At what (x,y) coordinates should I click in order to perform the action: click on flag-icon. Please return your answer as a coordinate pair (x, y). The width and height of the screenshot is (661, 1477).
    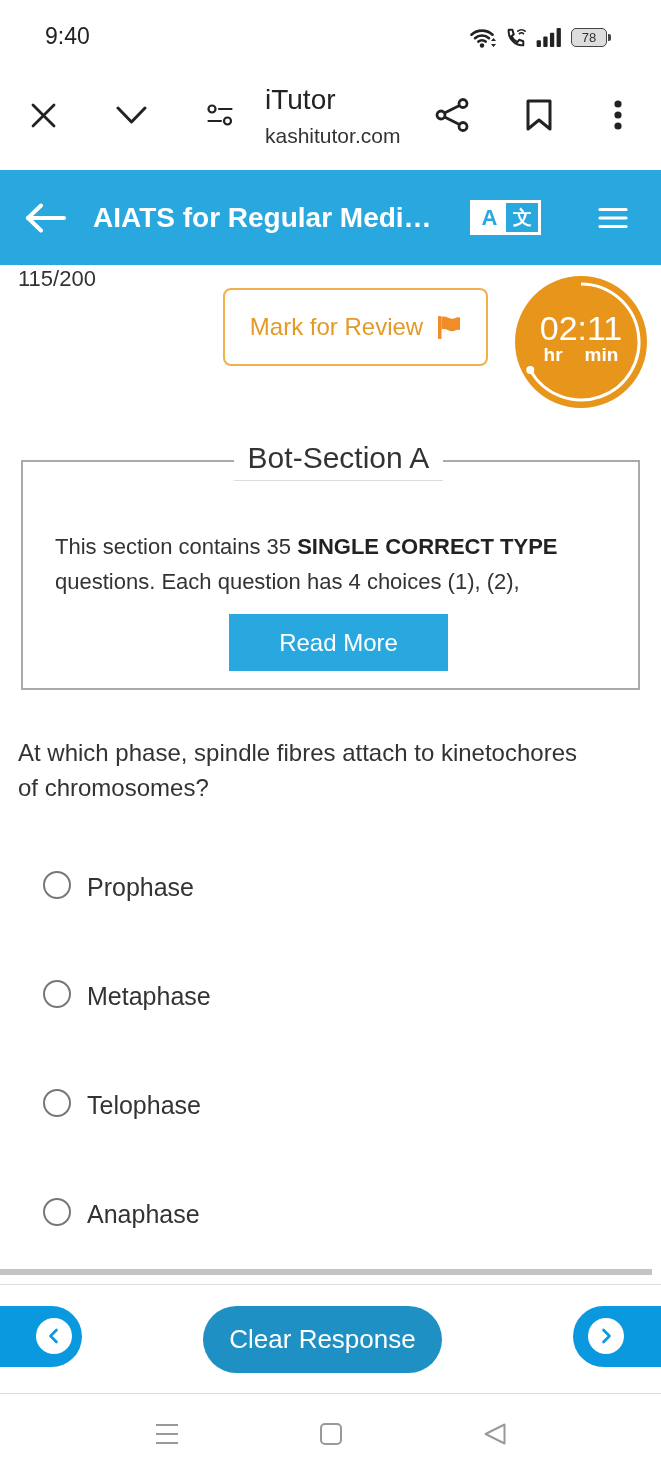
    Looking at the image, I should click on (449, 327).